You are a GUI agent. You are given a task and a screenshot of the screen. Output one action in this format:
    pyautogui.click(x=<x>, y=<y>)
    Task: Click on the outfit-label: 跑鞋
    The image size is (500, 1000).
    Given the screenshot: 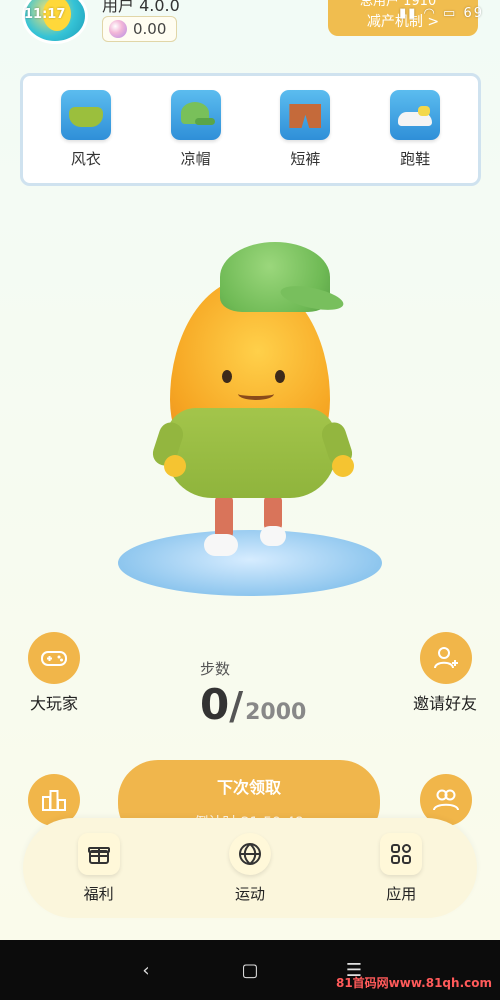 What is the action you would take?
    pyautogui.click(x=415, y=159)
    